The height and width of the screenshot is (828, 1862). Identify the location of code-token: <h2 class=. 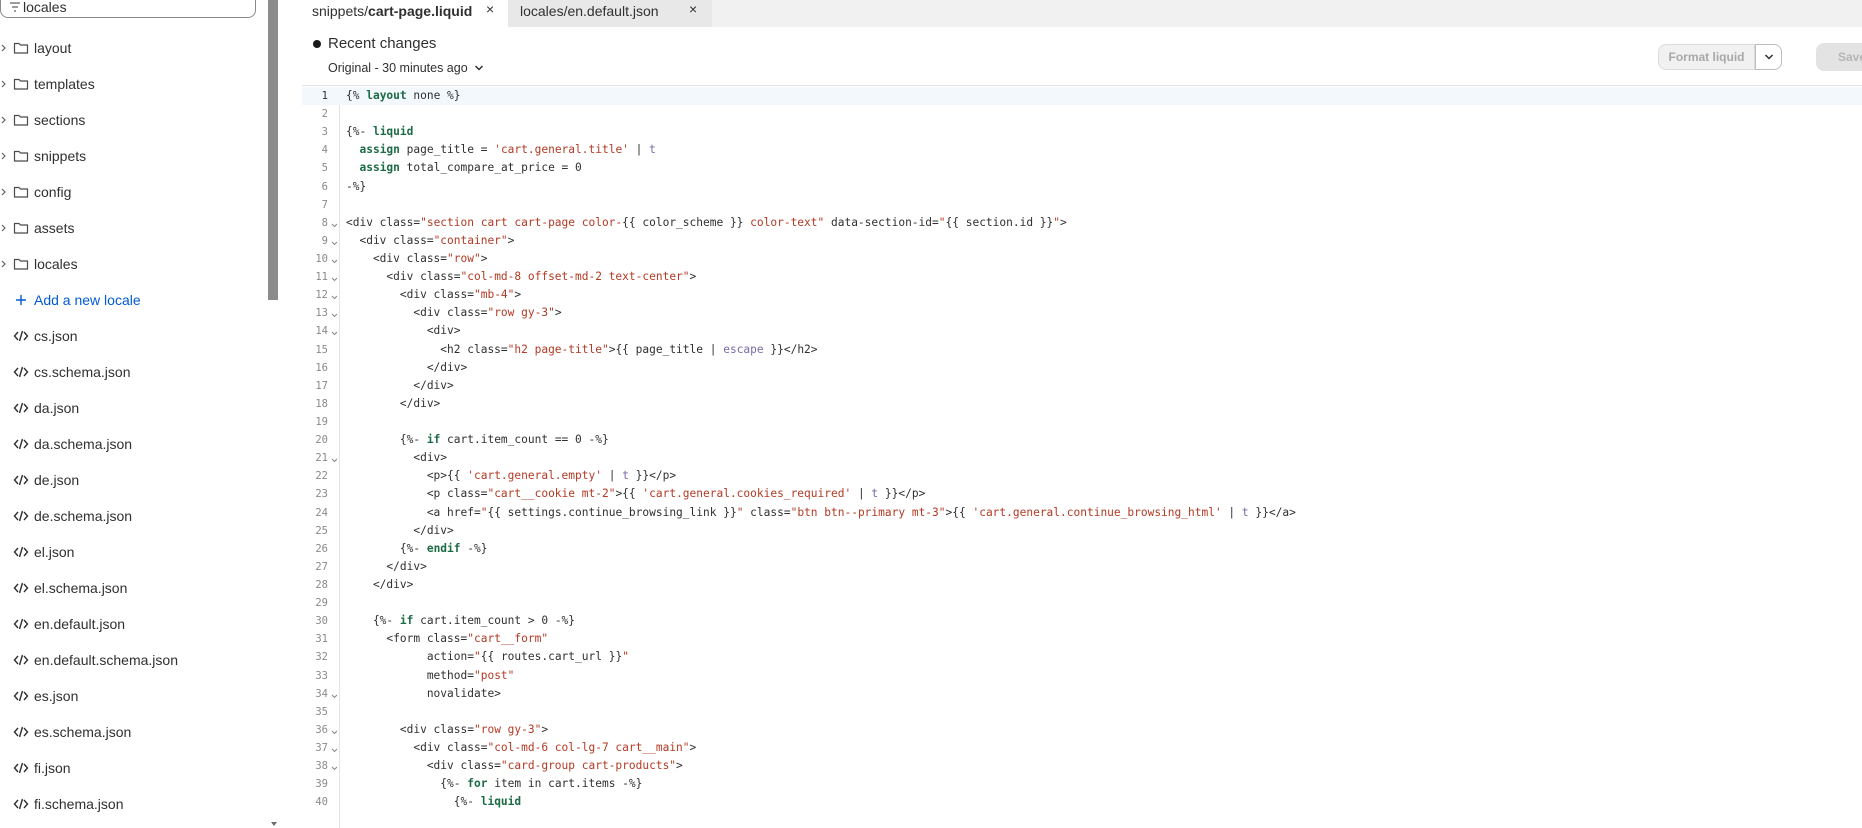
(427, 349).